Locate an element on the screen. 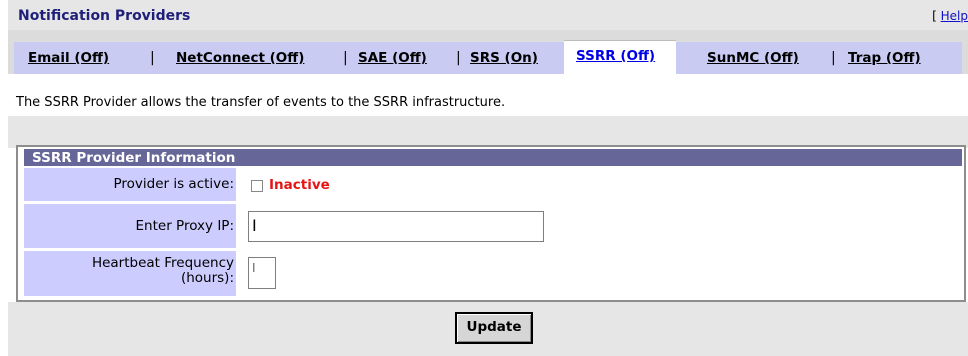 This screenshot has width=968, height=356. proxy-label: Enter Proxy IP: is located at coordinates (184, 226).